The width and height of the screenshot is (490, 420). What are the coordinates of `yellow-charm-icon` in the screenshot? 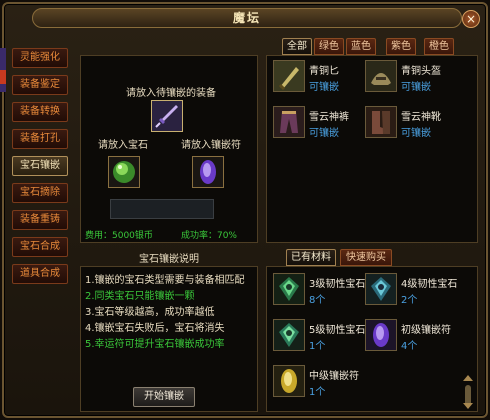 It's located at (289, 381).